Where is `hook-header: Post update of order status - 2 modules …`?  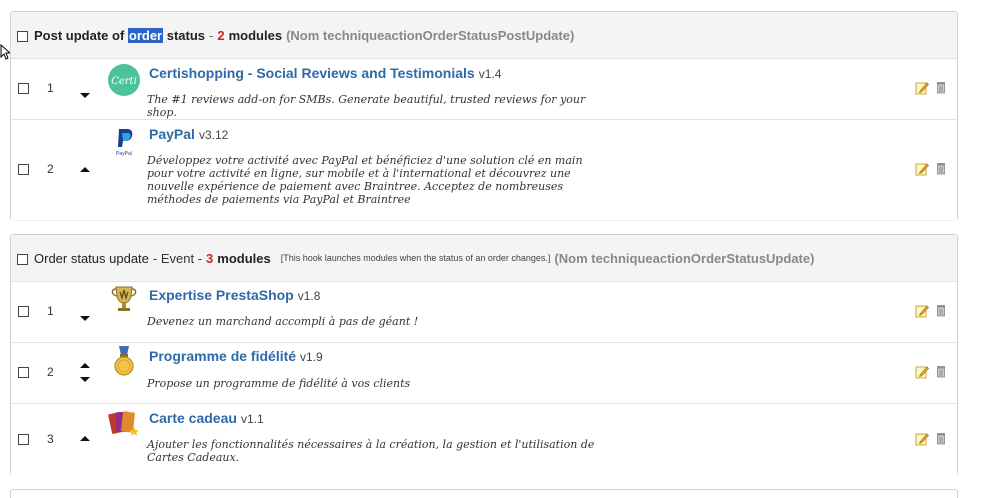 hook-header: Post update of order status - 2 modules … is located at coordinates (484, 35).